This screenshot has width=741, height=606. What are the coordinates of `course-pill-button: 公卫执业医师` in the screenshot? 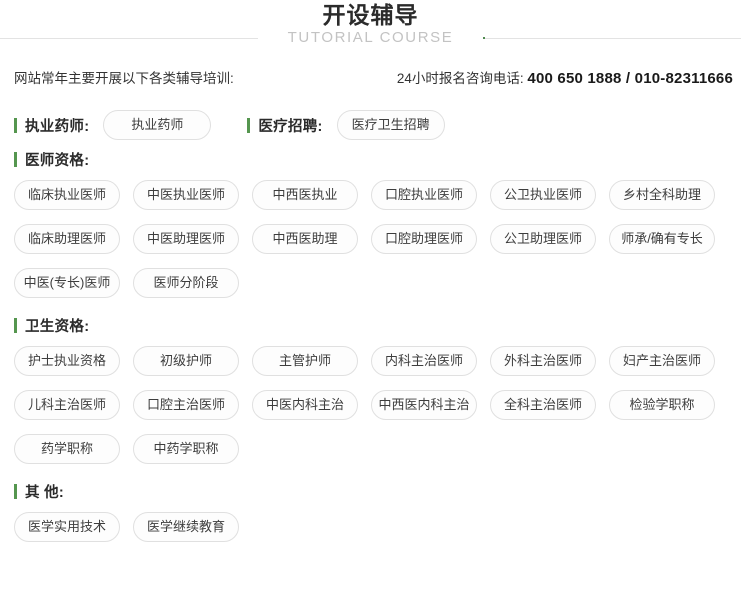 It's located at (543, 195).